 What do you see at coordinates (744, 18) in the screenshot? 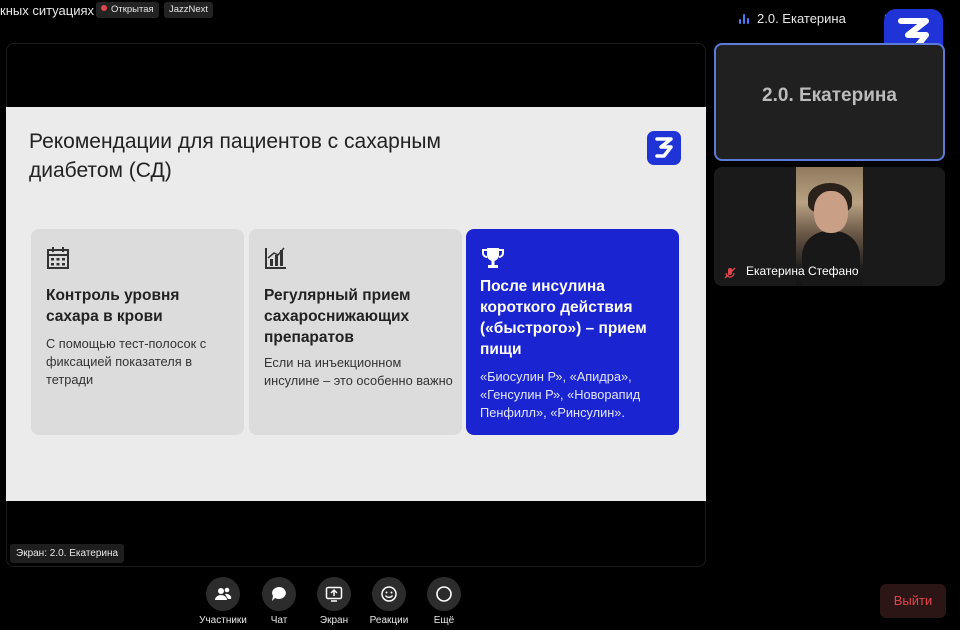
I see `audio-level-icon` at bounding box center [744, 18].